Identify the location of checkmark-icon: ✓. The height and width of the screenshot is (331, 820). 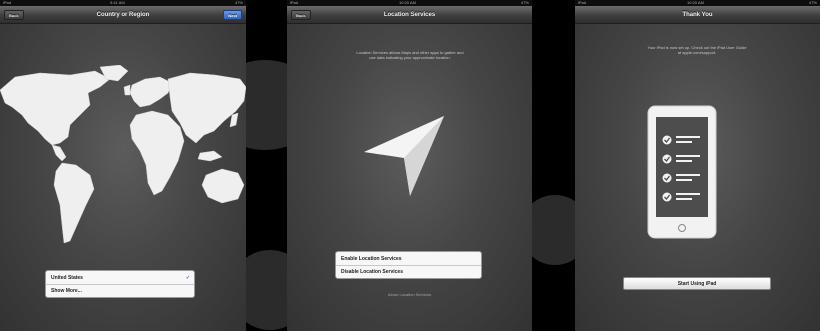
(187, 277).